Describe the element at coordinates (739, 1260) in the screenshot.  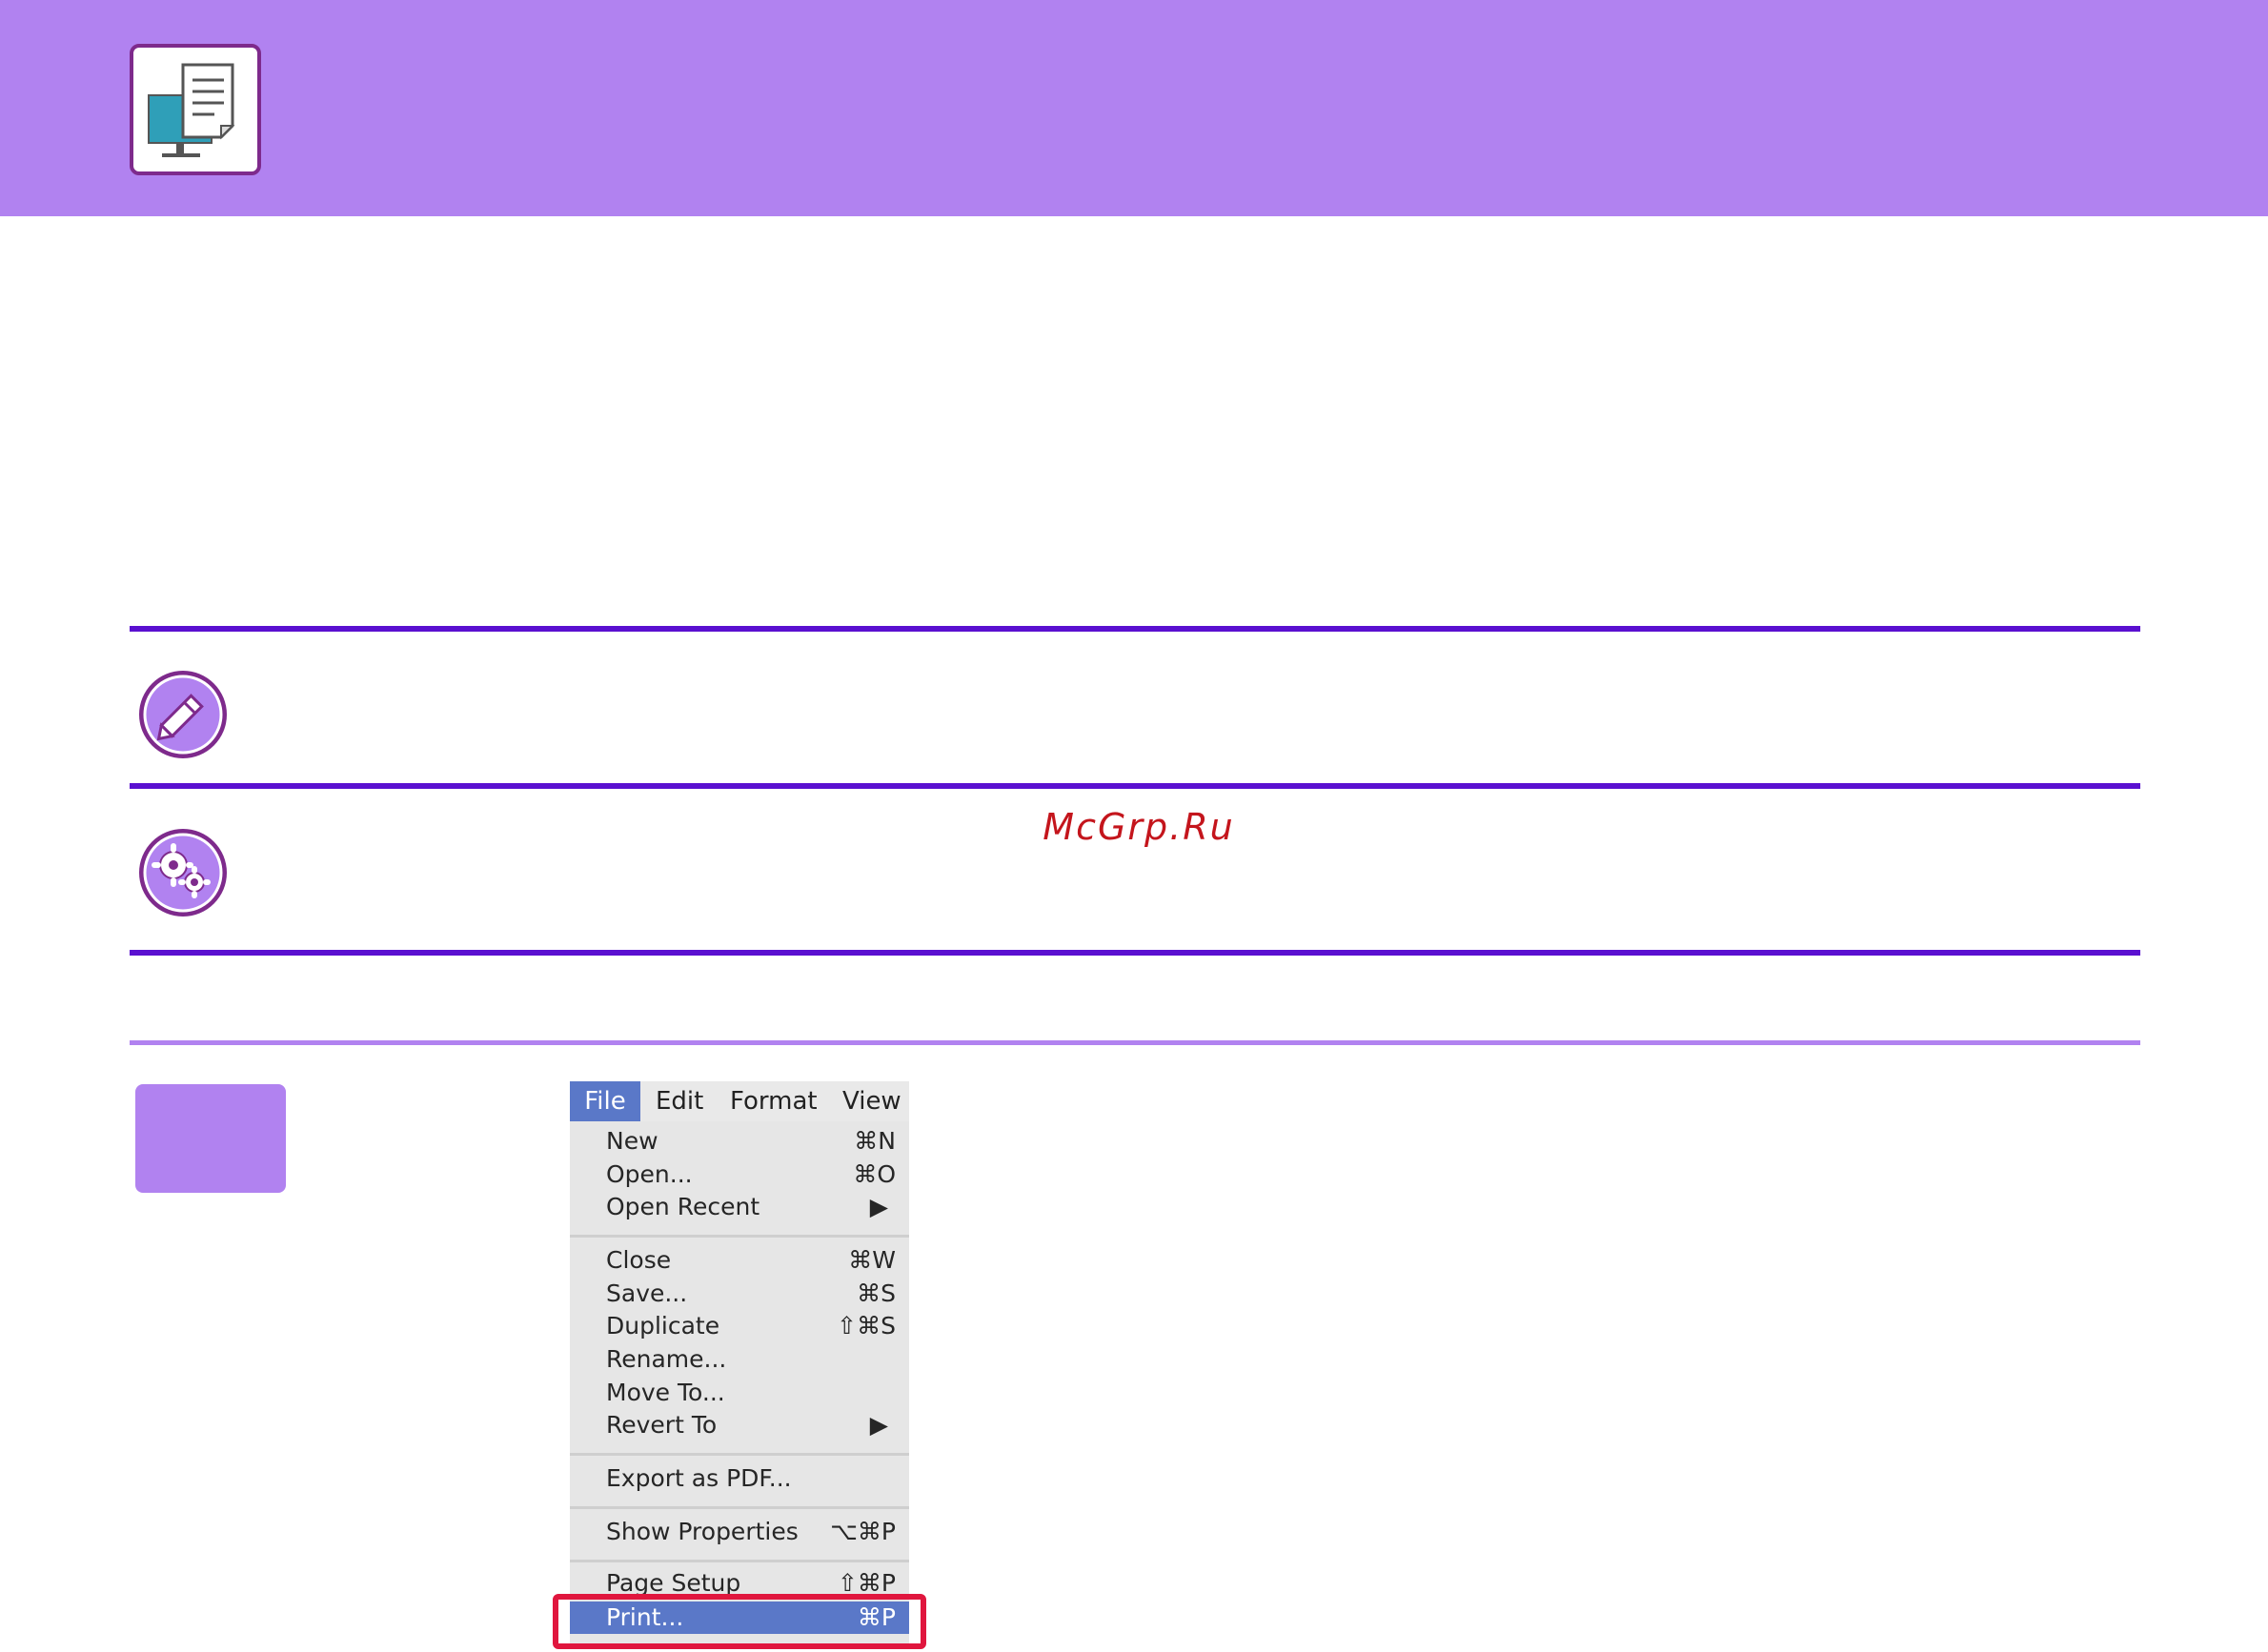
I see `menu-item-close: Close ⌘W` at that location.